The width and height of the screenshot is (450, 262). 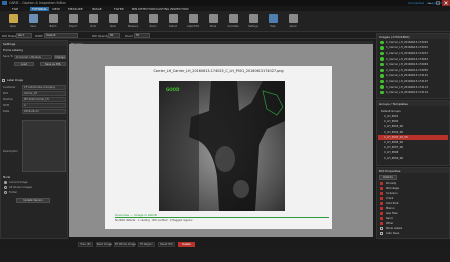 I want to click on batch-tool-button: Batch, so click(x=53, y=22).